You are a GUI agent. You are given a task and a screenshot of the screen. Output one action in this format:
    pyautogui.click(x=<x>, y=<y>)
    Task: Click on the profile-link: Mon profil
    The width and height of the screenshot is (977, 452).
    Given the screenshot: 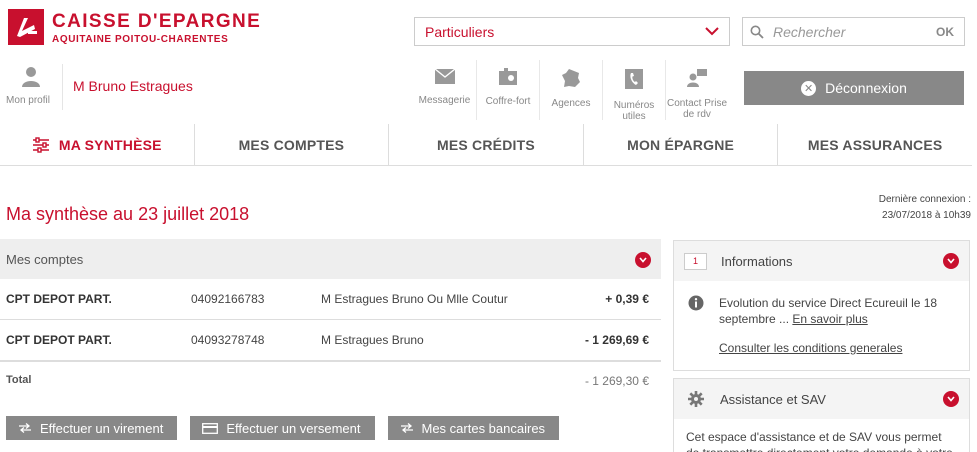 What is the action you would take?
    pyautogui.click(x=31, y=86)
    